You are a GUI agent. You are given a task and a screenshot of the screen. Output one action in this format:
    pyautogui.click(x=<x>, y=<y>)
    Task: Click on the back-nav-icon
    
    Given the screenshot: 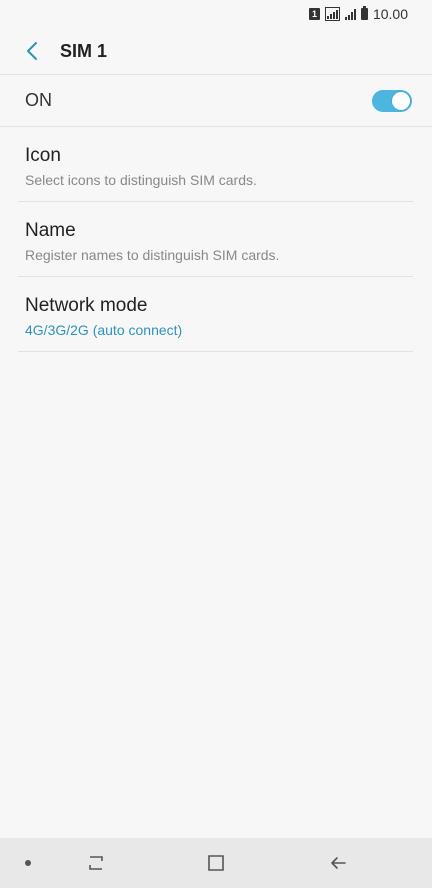 What is the action you would take?
    pyautogui.click(x=338, y=863)
    